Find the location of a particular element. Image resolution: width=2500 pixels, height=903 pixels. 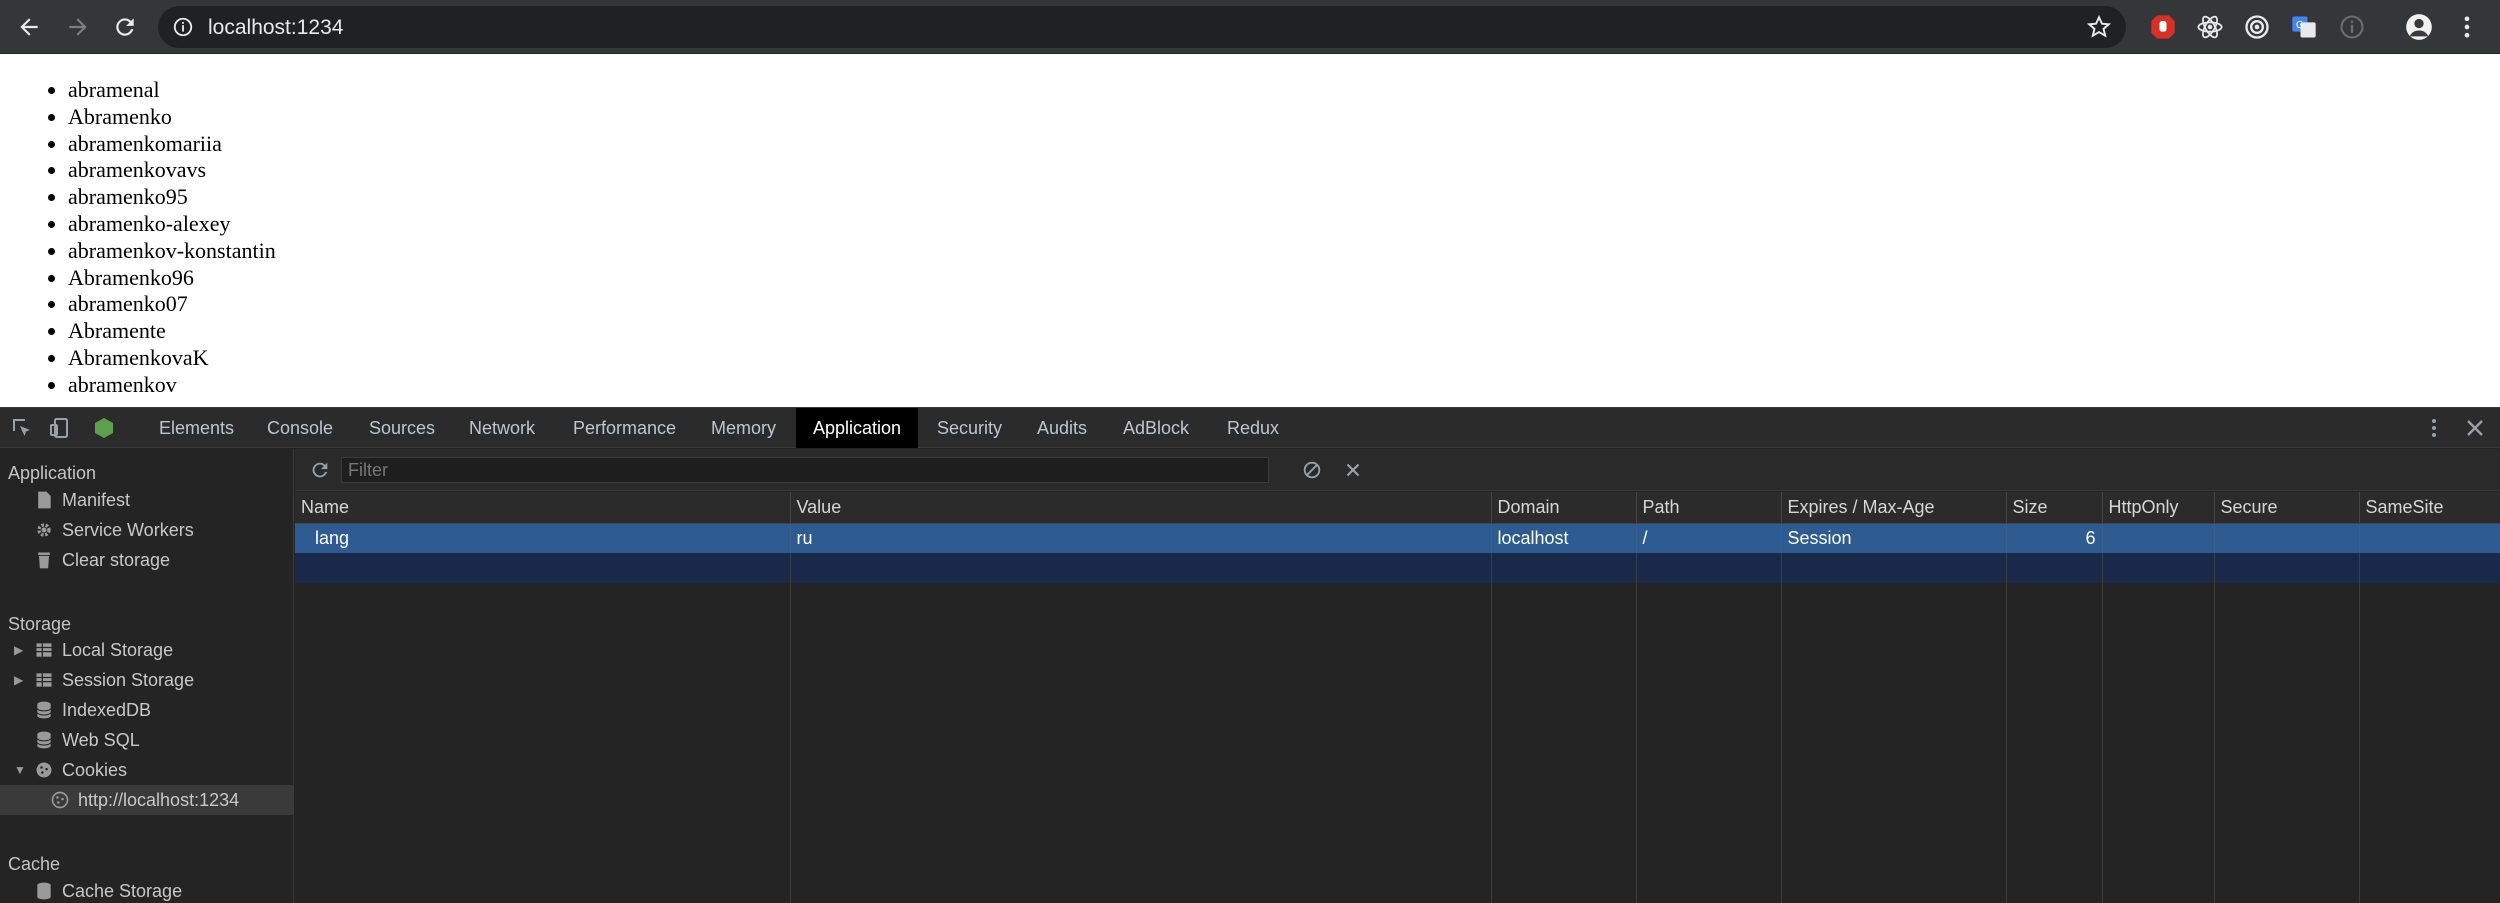

reload-button is located at coordinates (125, 27).